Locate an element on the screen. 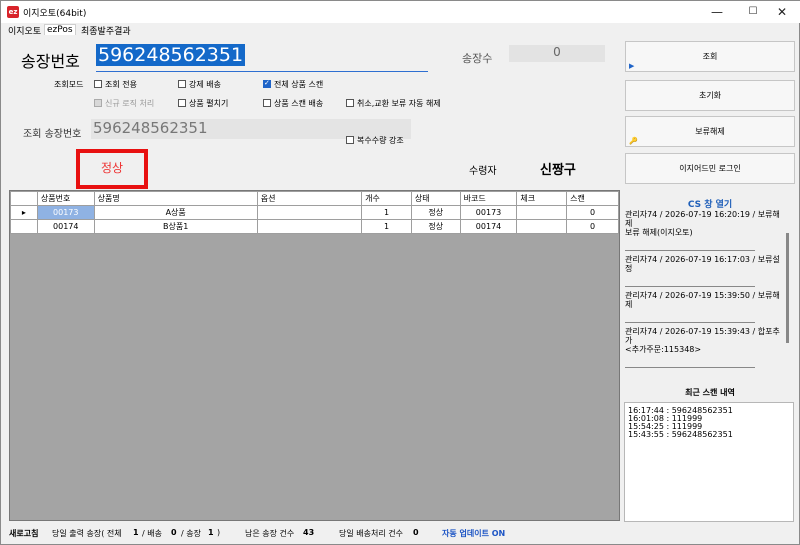  button-label: 초기화 is located at coordinates (710, 95).